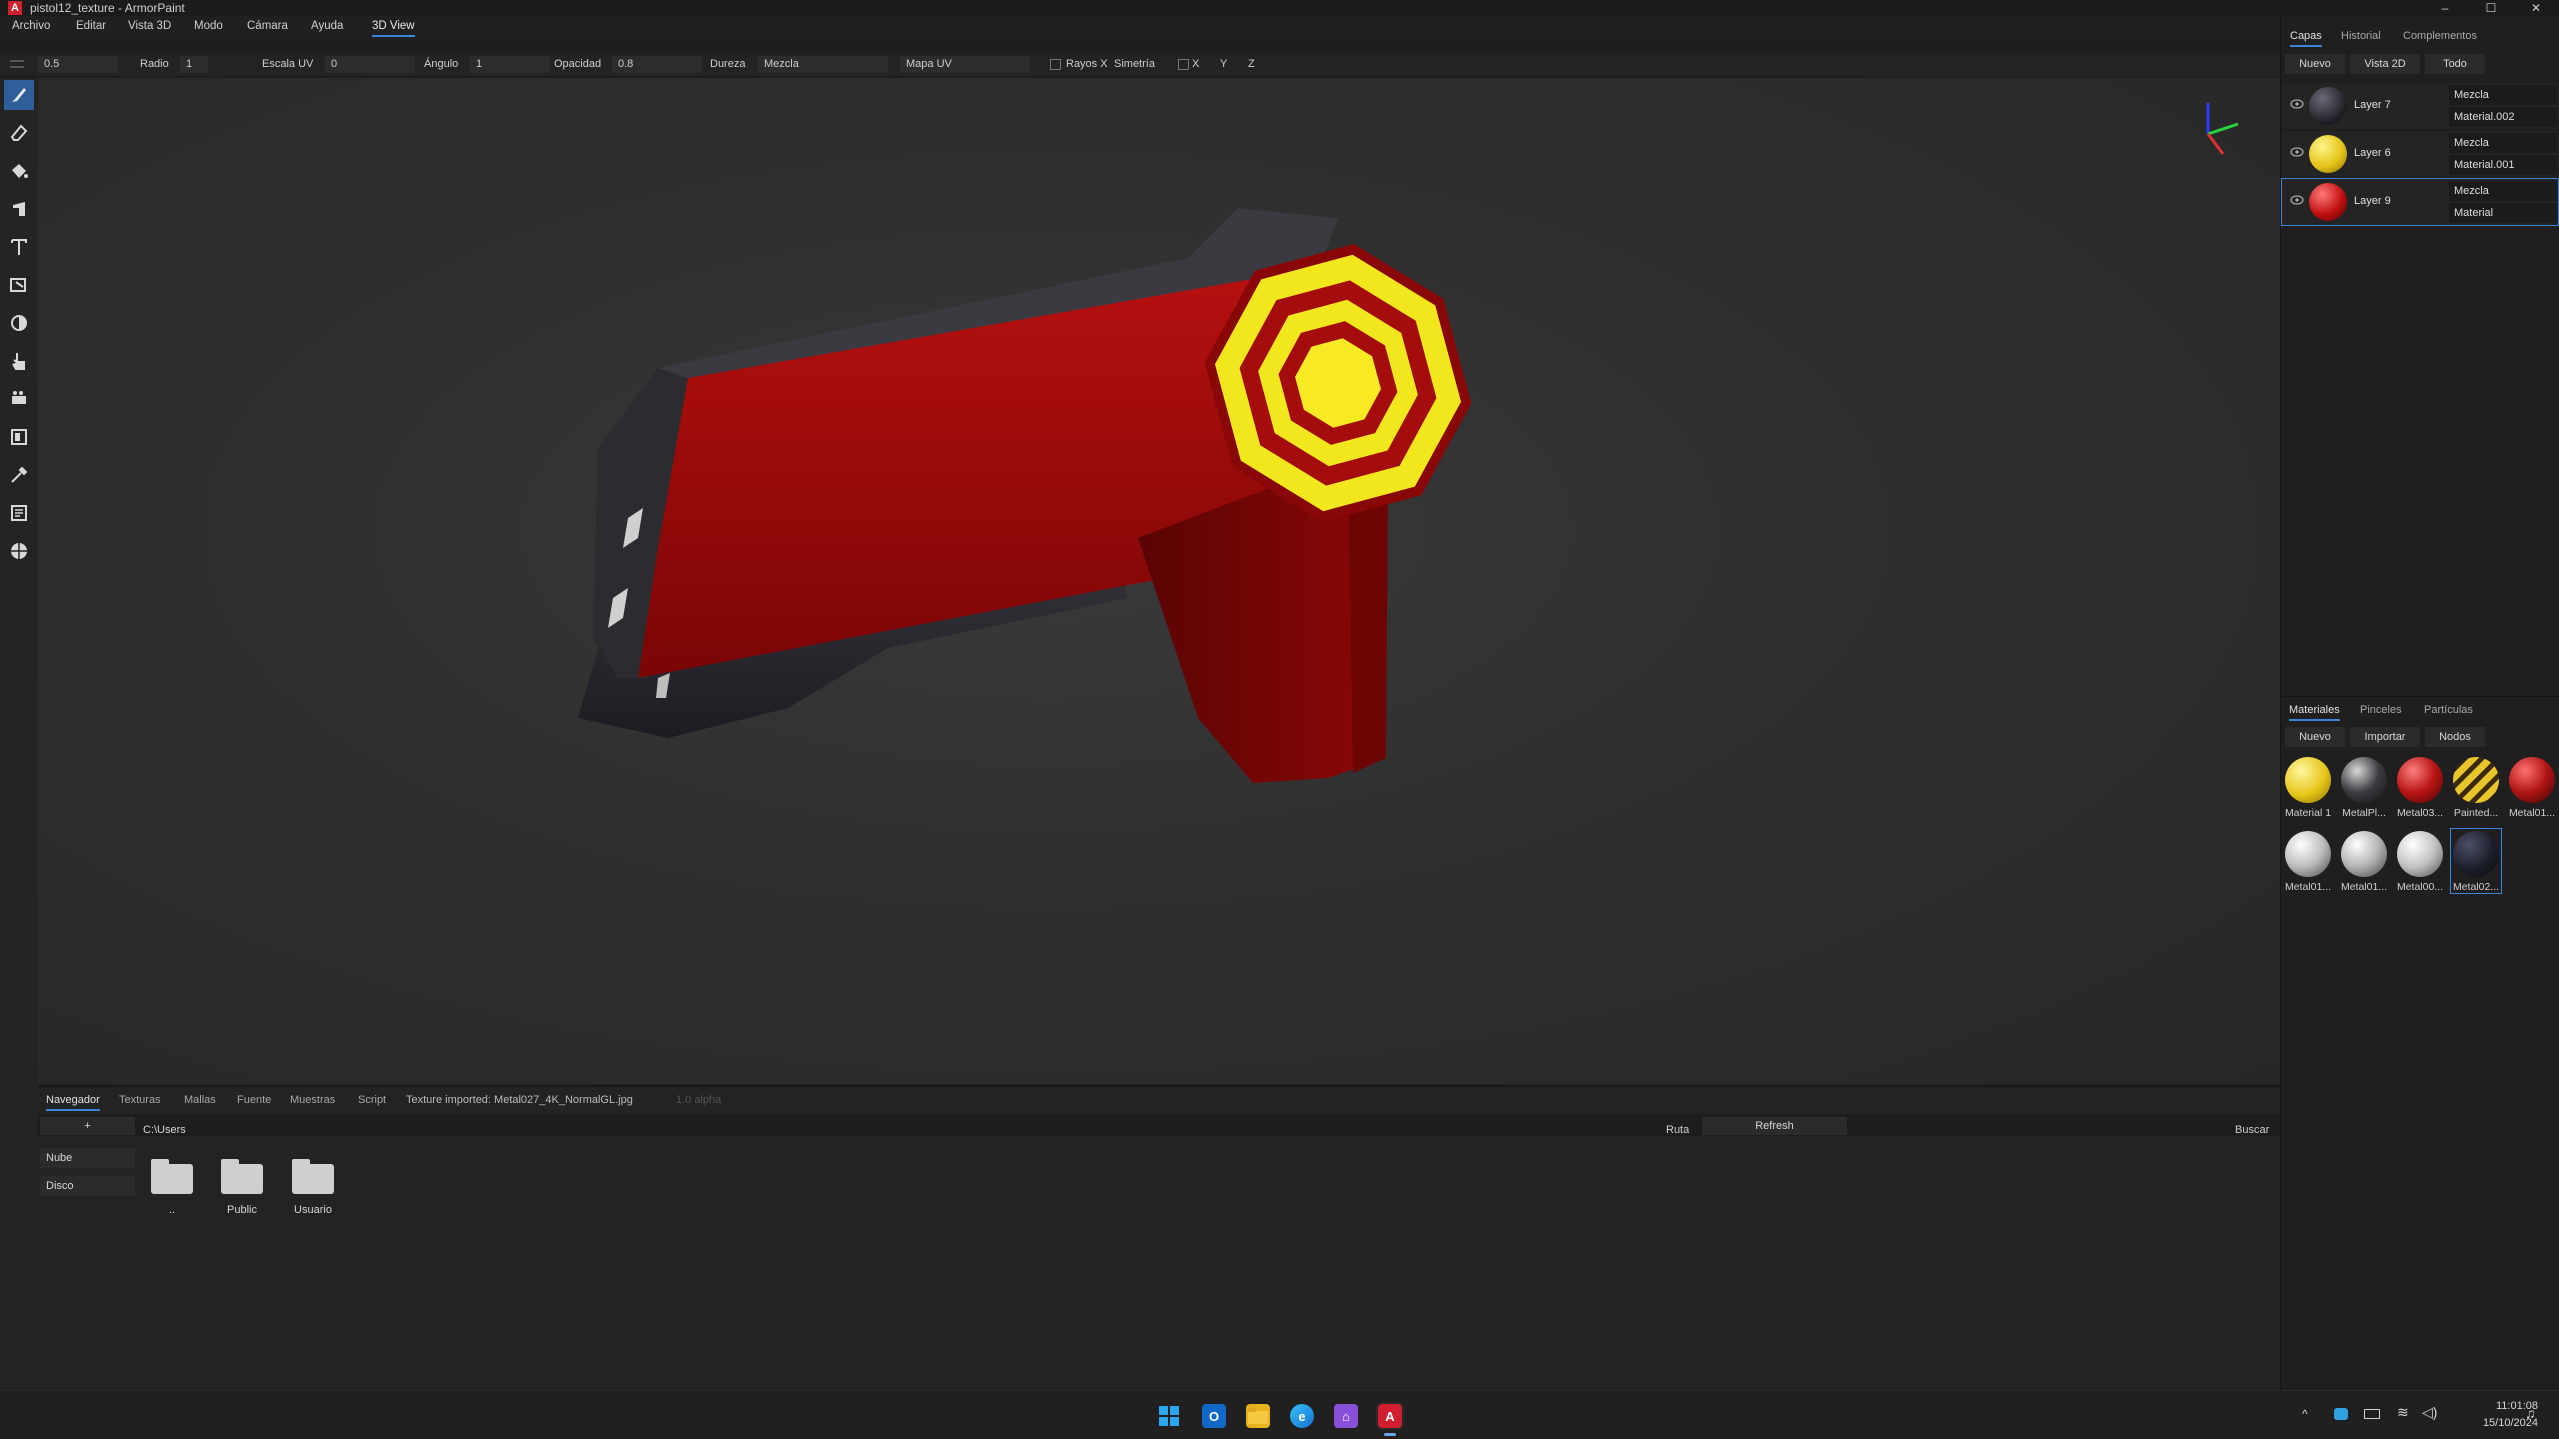 The height and width of the screenshot is (1439, 2559). I want to click on tab-historial: Historial, so click(2361, 36).